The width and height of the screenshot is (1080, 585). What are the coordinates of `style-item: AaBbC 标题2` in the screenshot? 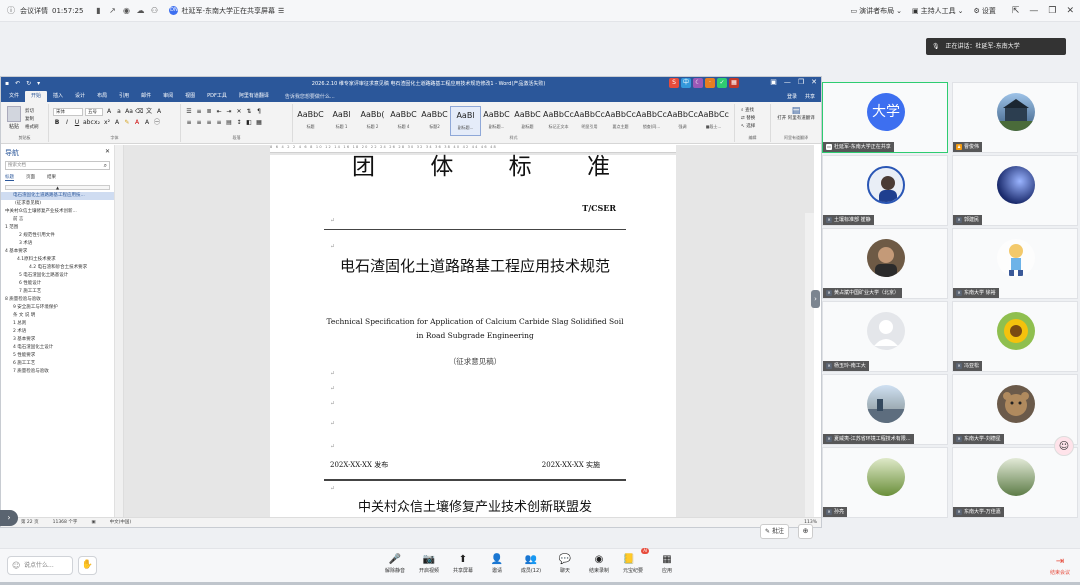 It's located at (434, 121).